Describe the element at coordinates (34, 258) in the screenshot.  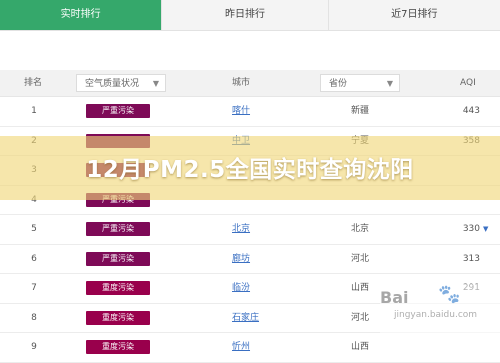
I see `rank-cell: 6` at that location.